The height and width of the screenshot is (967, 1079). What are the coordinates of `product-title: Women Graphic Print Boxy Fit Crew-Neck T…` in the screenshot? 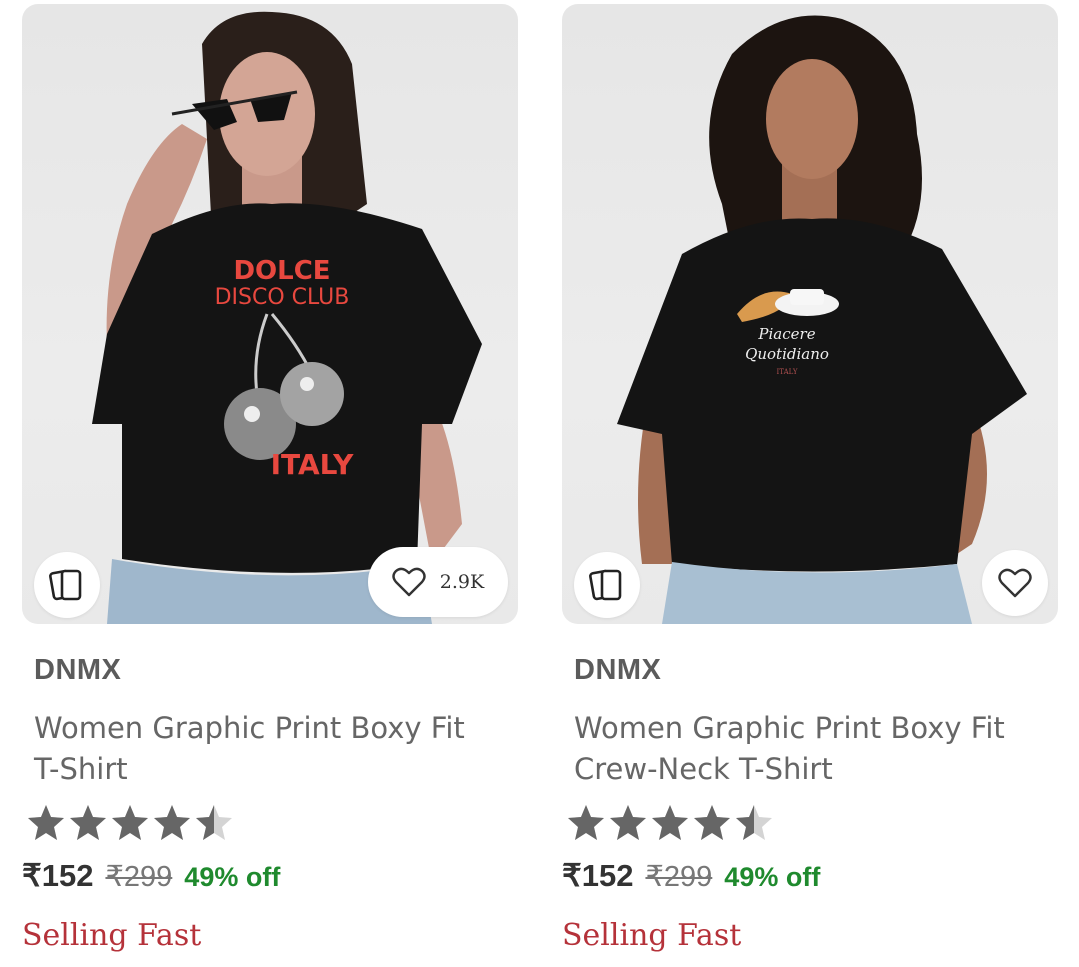 It's located at (814, 749).